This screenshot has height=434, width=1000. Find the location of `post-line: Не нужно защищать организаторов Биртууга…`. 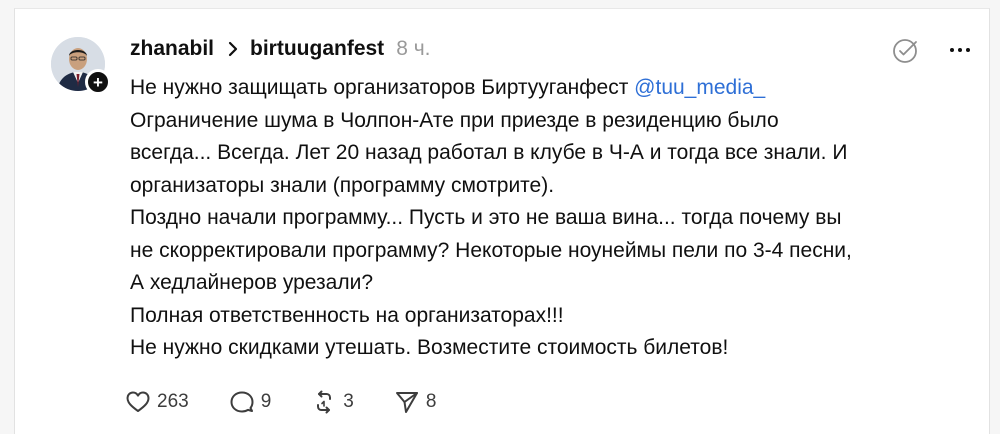

post-line: Не нужно защищать организаторов Биртууга… is located at coordinates (510, 88).